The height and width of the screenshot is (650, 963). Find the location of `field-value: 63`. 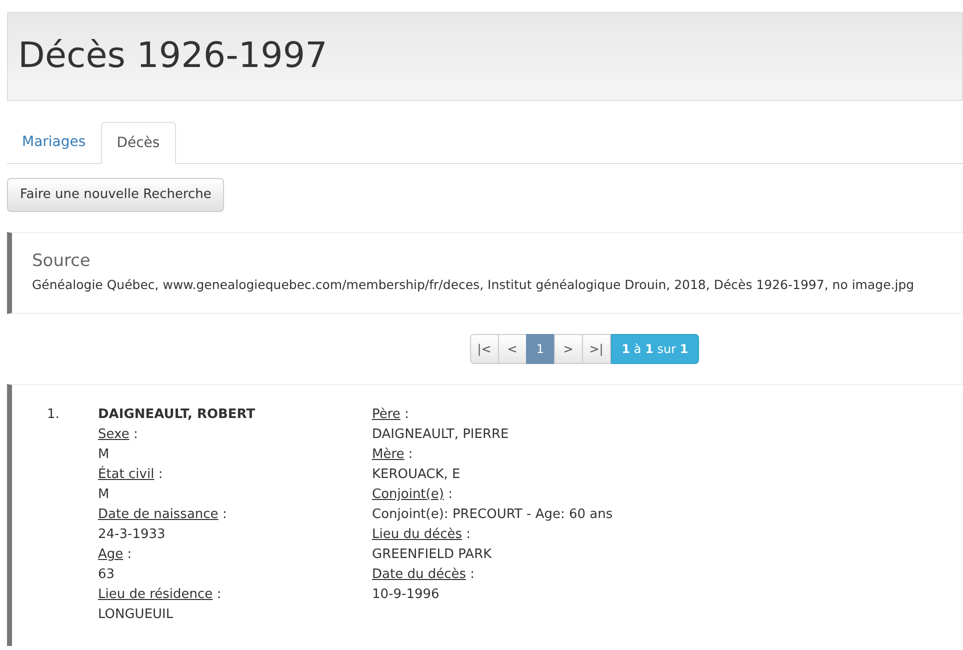

field-value: 63 is located at coordinates (106, 575).